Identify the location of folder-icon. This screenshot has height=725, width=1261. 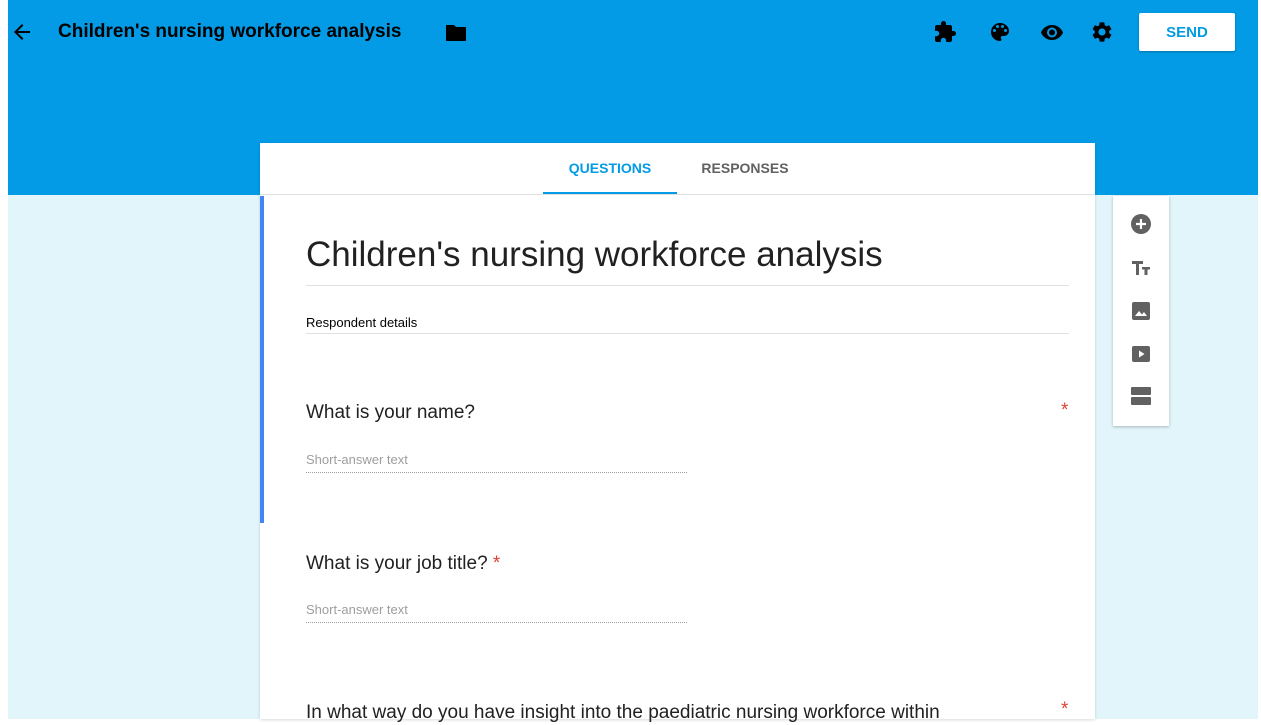
(456, 33).